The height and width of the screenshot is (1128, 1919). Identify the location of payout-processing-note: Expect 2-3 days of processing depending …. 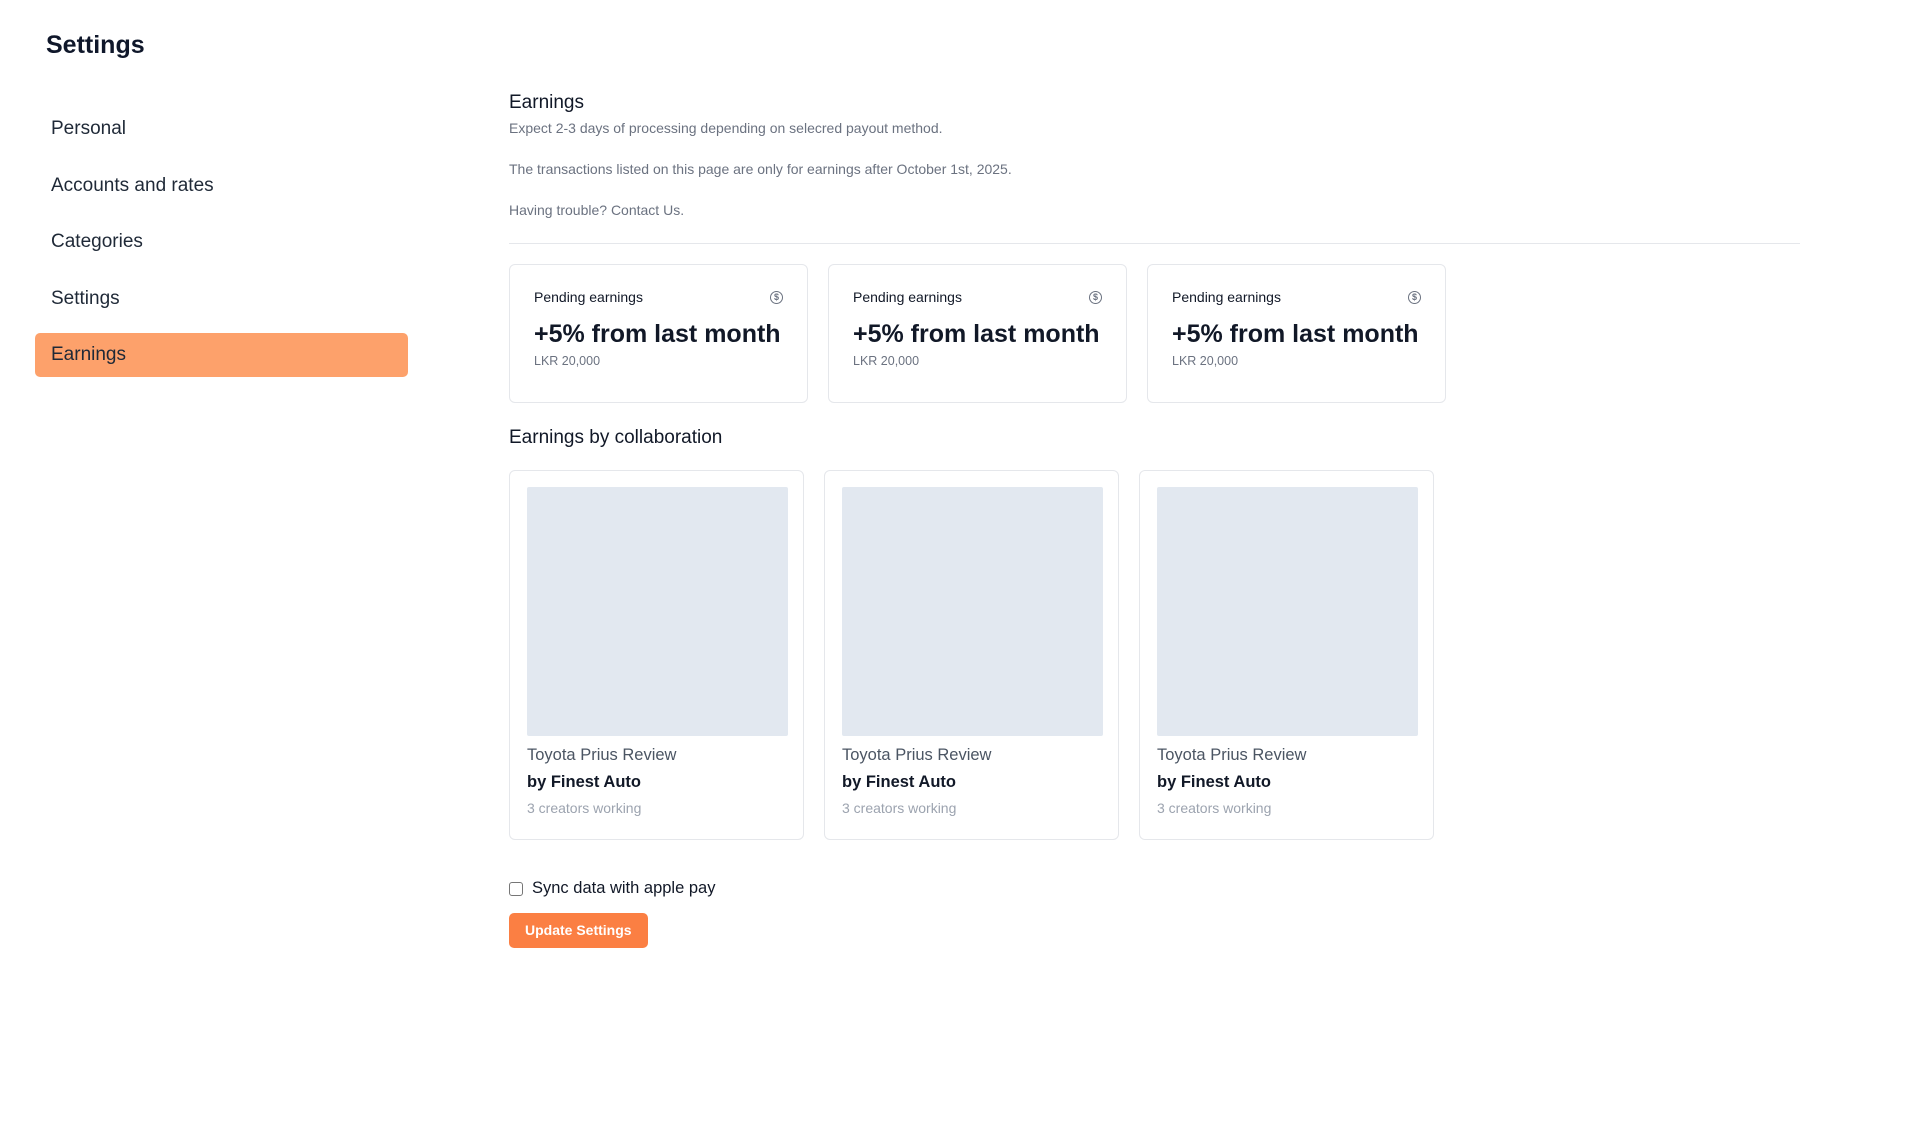
(726, 128).